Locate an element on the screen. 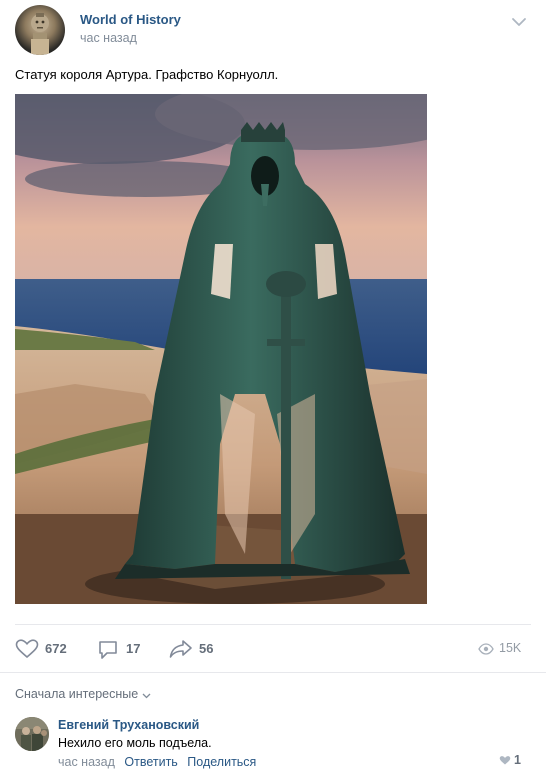  comment-text: Нехило его моль подъела. is located at coordinates (135, 743).